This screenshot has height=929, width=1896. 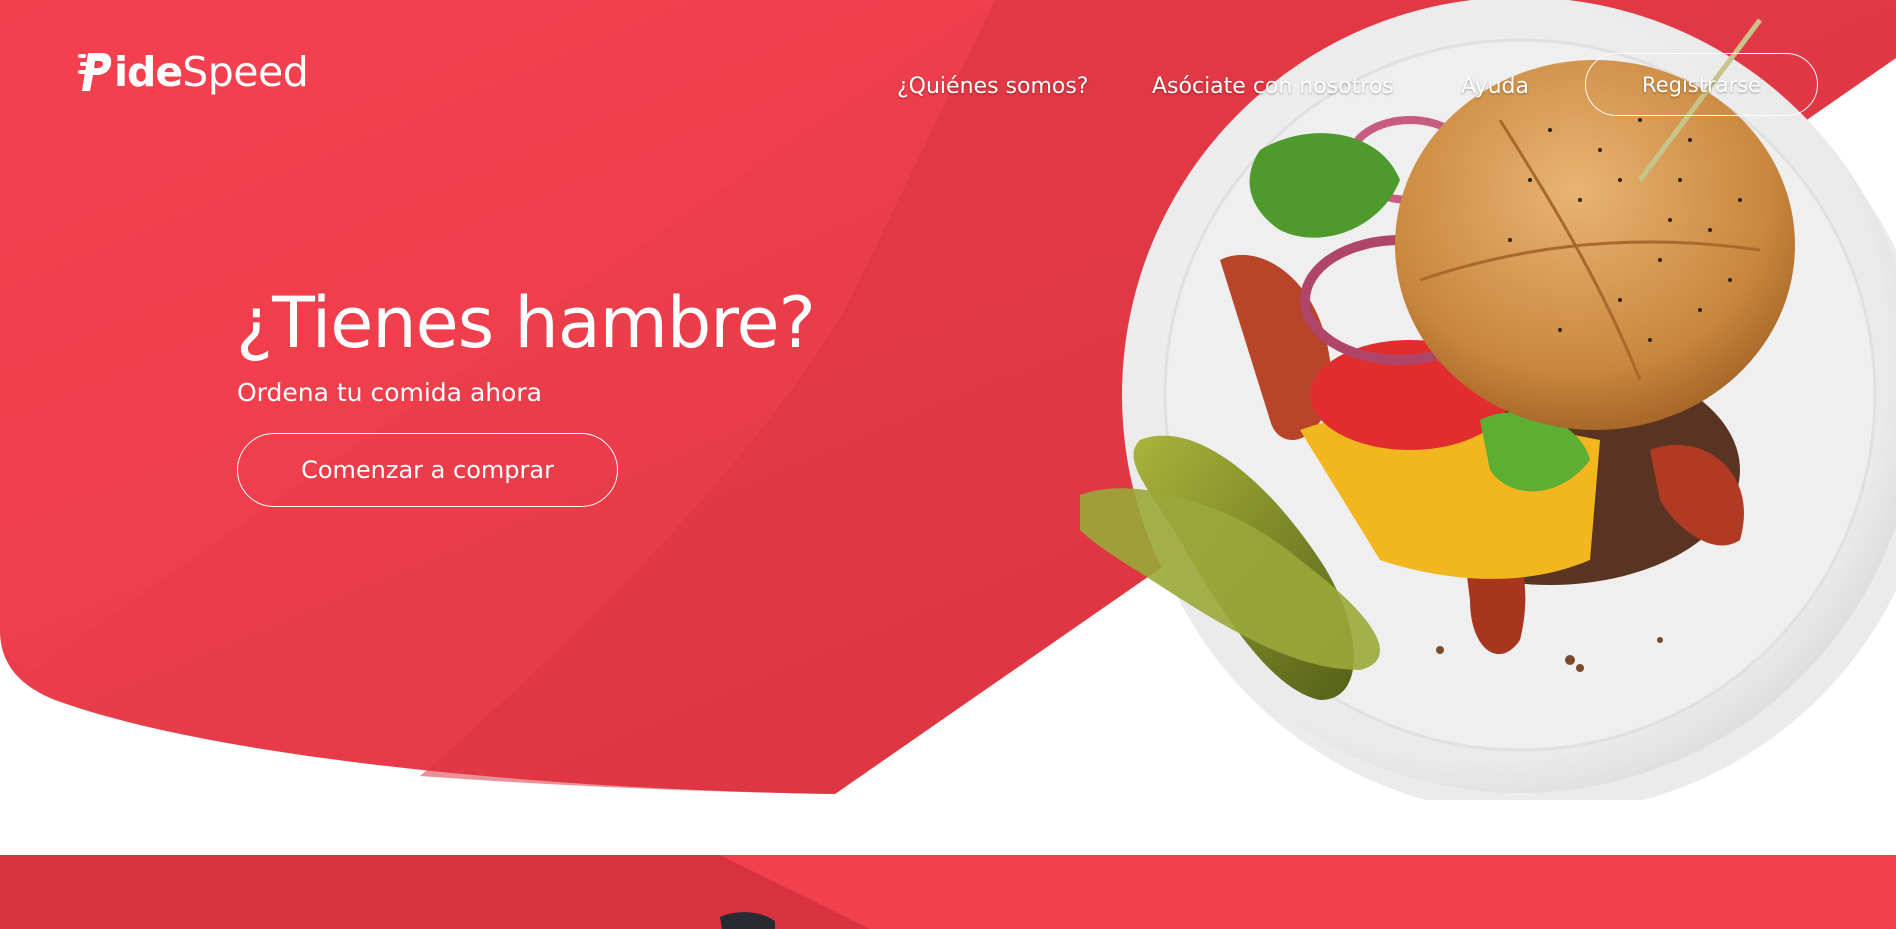 I want to click on register-button: Registrarse, so click(x=1701, y=84).